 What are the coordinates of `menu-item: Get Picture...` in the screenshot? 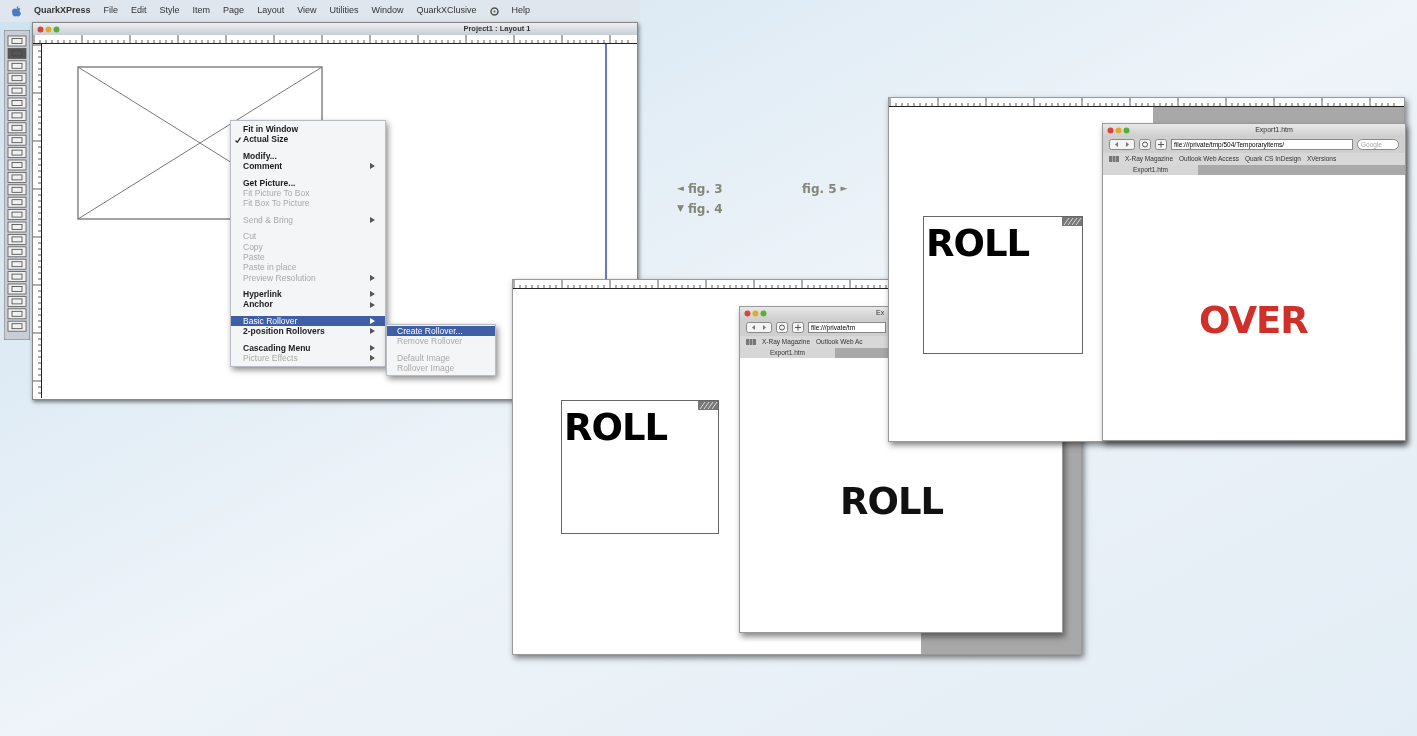 It's located at (308, 182).